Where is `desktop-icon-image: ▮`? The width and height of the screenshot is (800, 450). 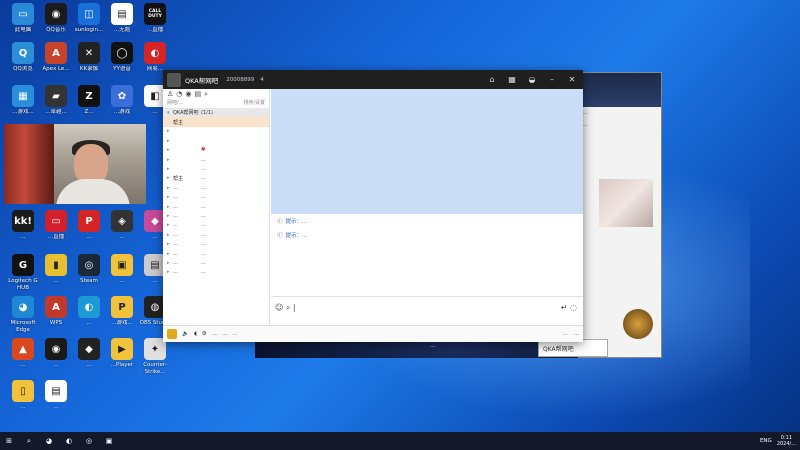 desktop-icon-image: ▮ is located at coordinates (56, 265).